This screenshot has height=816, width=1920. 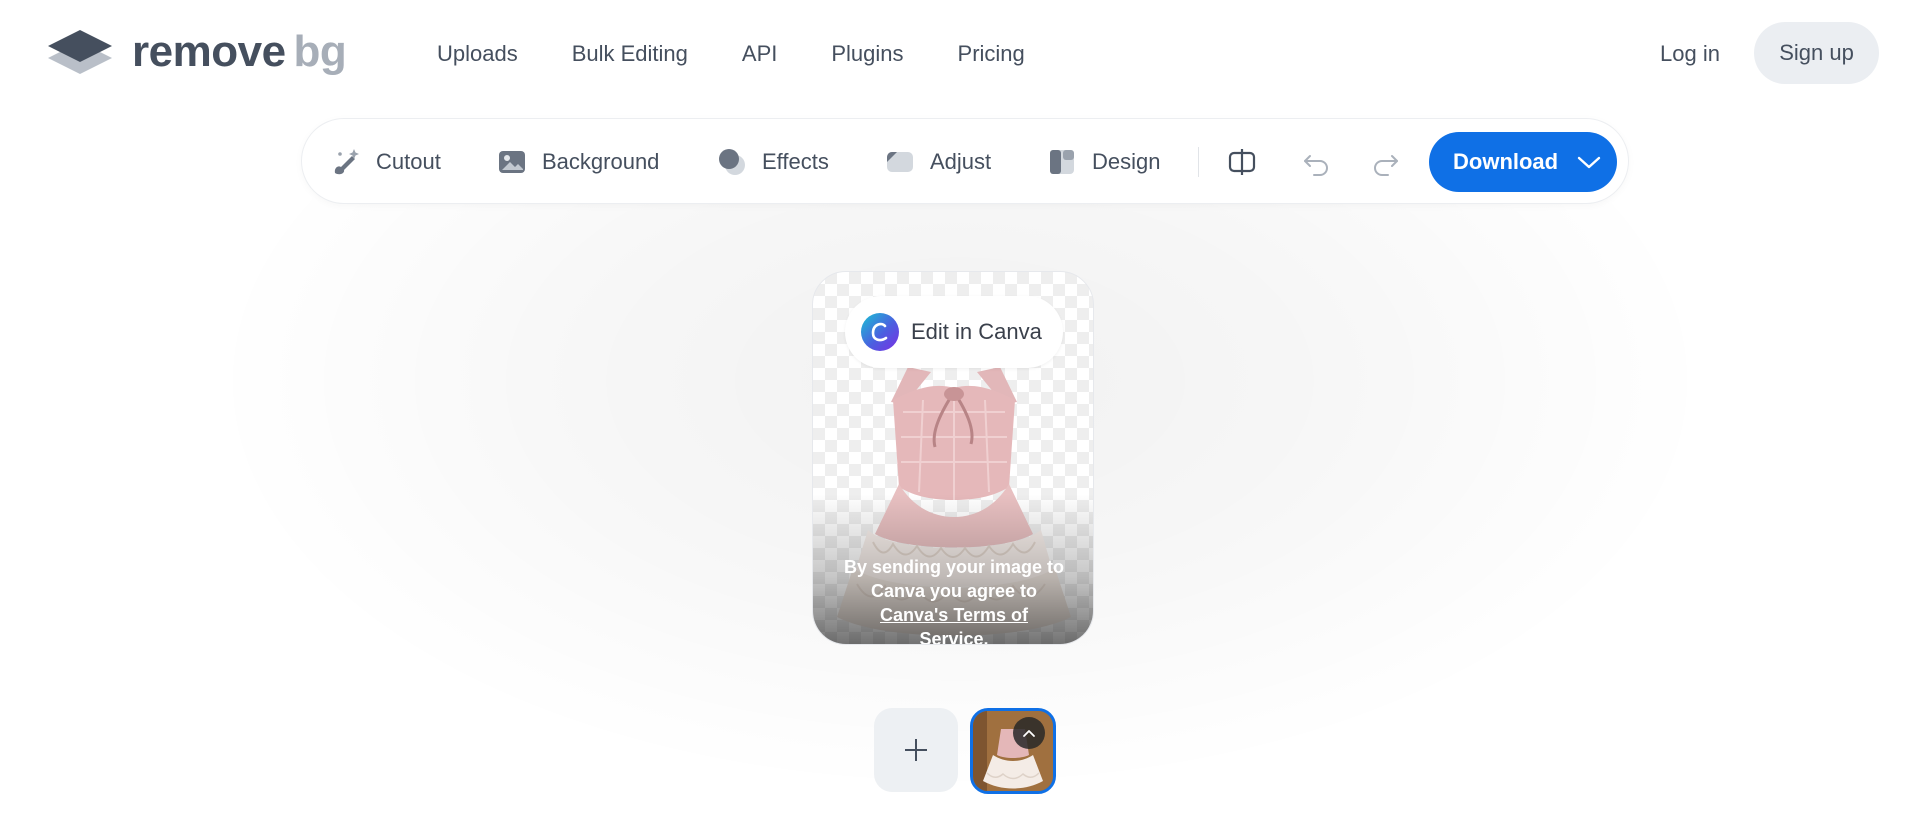 I want to click on logo: remove bg, so click(x=196, y=51).